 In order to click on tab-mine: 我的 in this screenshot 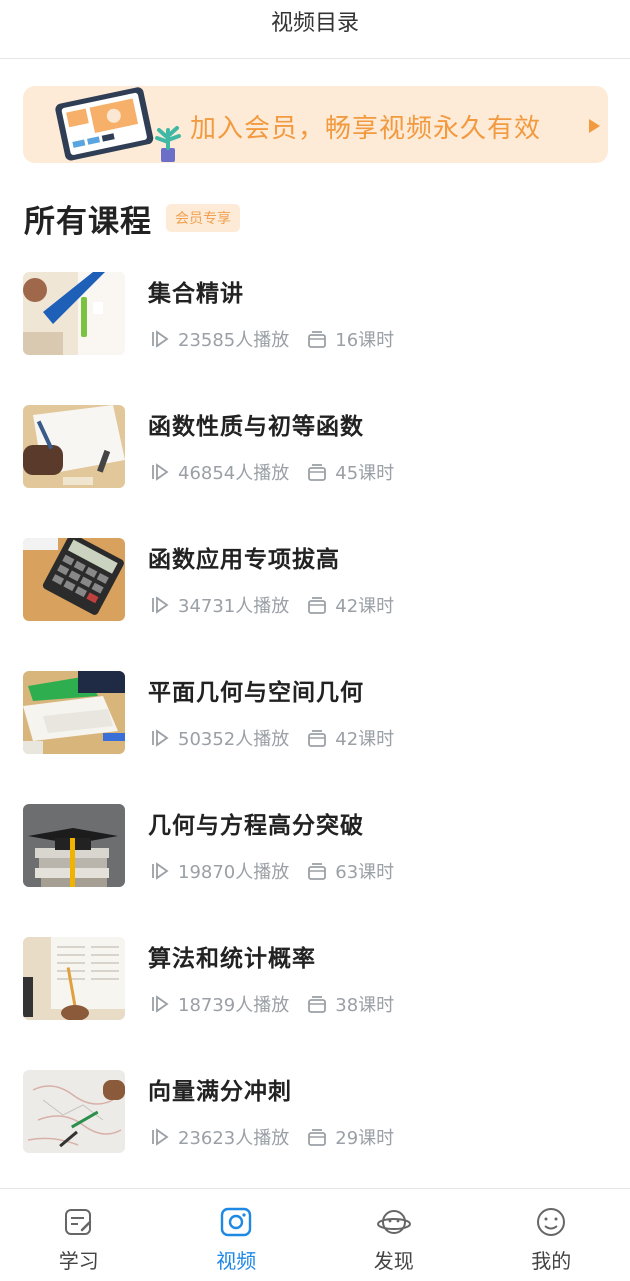, I will do `click(551, 1235)`.